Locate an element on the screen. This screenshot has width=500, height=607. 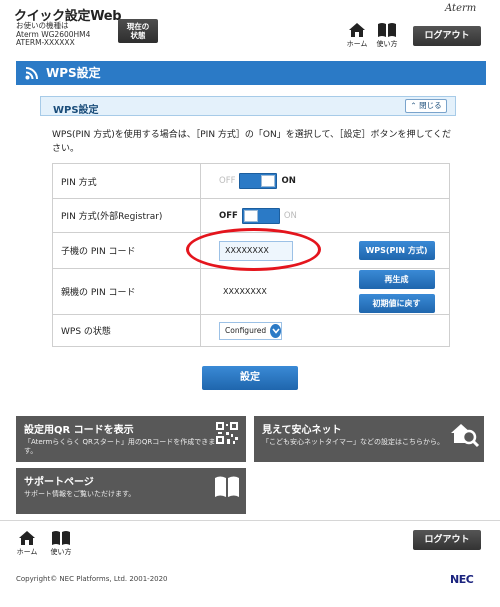
collapse-label: 閉じる is located at coordinates (430, 105).